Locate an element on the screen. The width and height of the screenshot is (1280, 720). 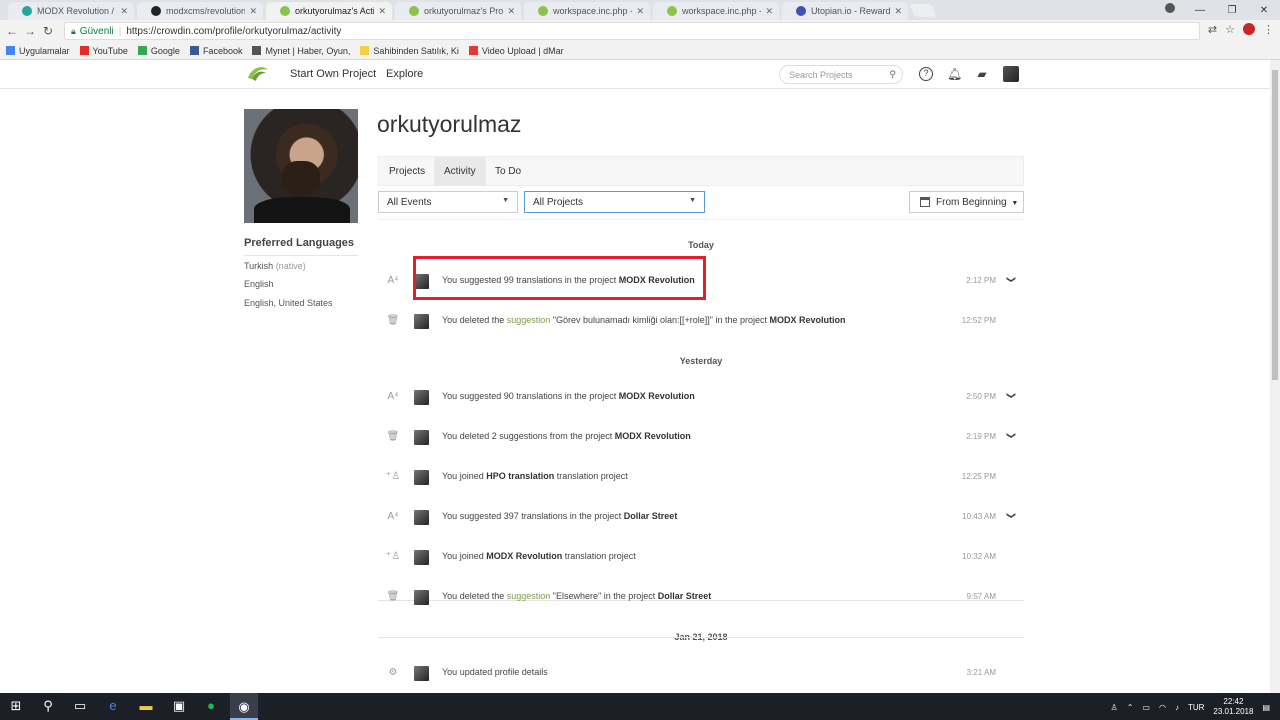
project-link: HPO translation is located at coordinates (520, 476).